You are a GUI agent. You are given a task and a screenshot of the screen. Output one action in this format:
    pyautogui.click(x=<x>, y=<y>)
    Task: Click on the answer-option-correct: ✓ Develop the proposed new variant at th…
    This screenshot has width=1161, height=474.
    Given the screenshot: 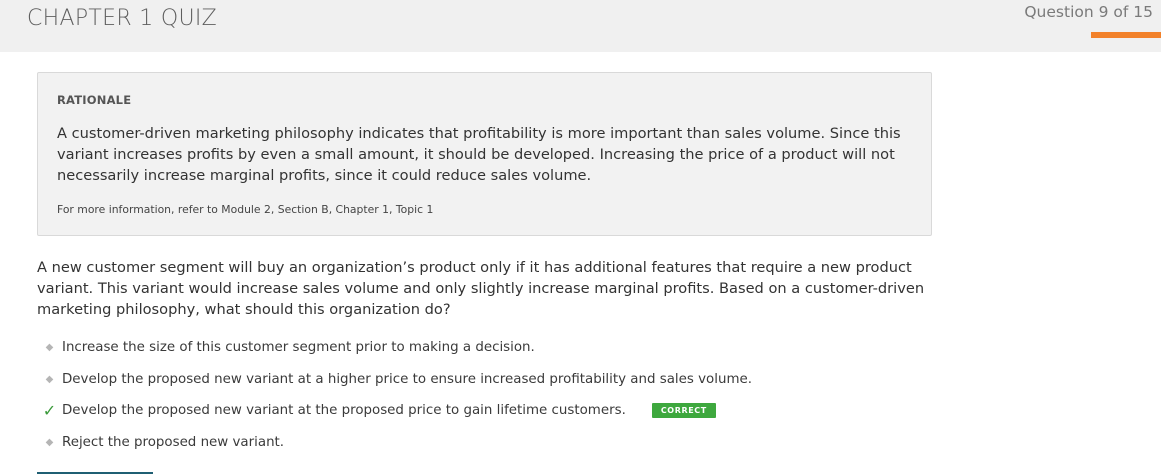 What is the action you would take?
    pyautogui.click(x=487, y=410)
    